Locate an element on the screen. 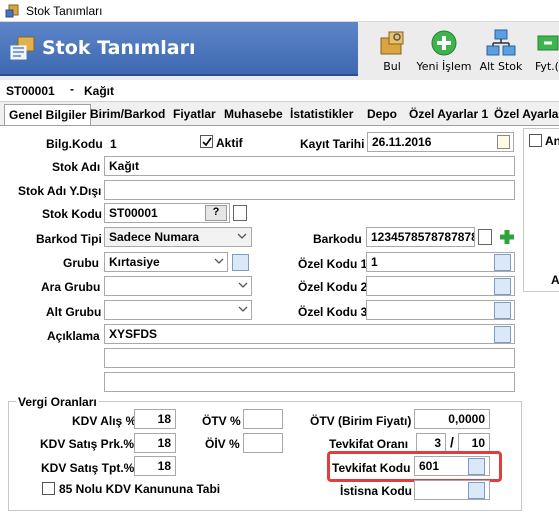  kdv-85-label: 85 Nolu KDV Kanununa Tabi is located at coordinates (140, 489).